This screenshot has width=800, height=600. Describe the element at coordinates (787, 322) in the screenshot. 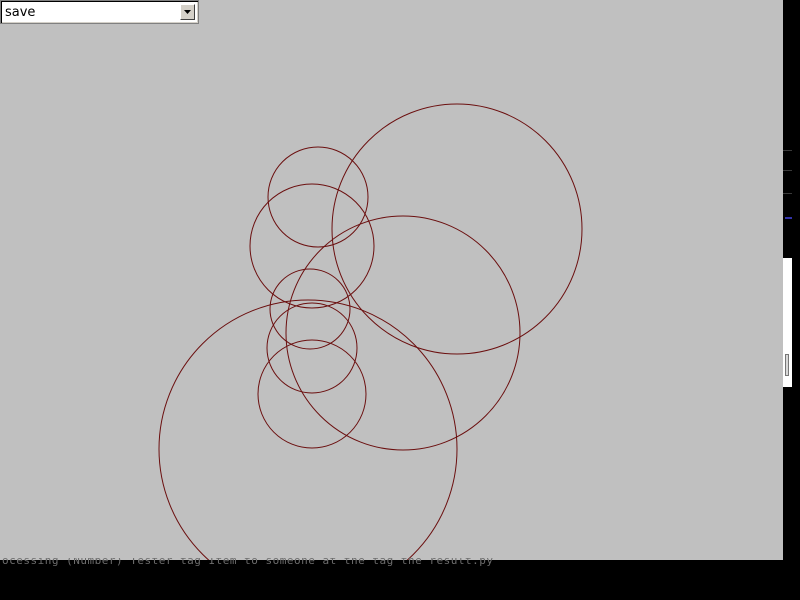

I see `side-scrollbar` at that location.